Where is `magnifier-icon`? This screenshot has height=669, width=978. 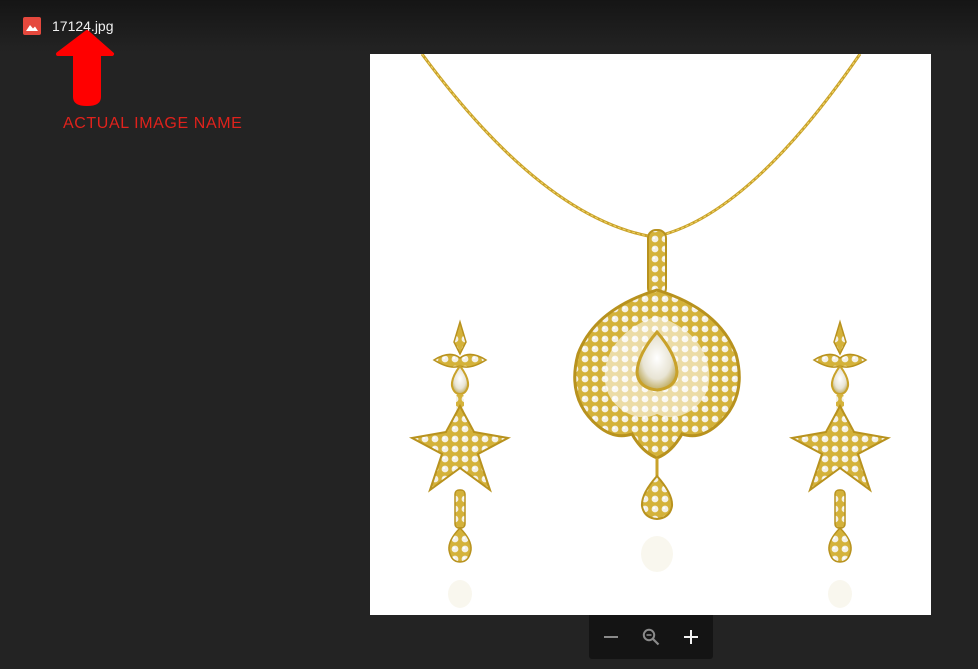
magnifier-icon is located at coordinates (651, 637).